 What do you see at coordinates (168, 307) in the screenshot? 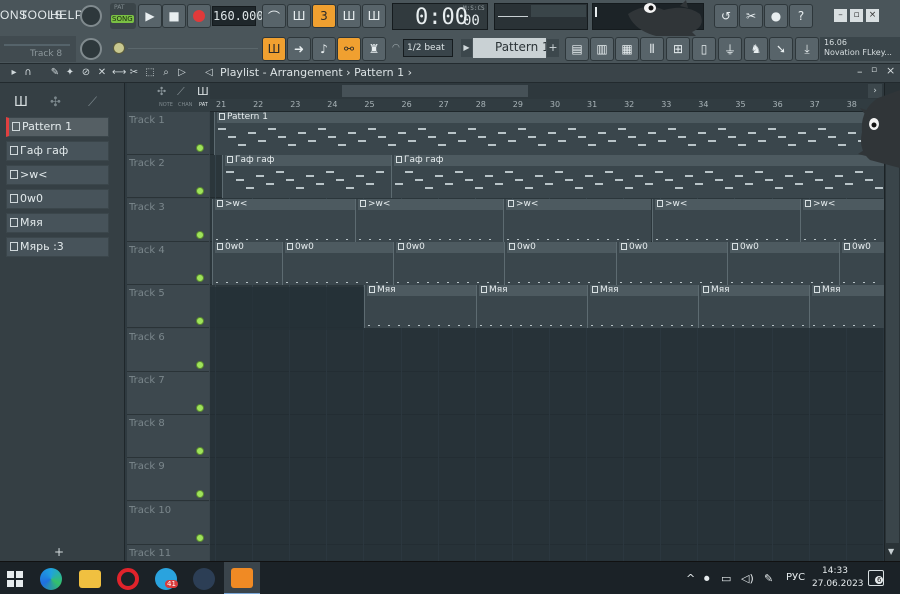
I see `track-header: Track 5` at bounding box center [168, 307].